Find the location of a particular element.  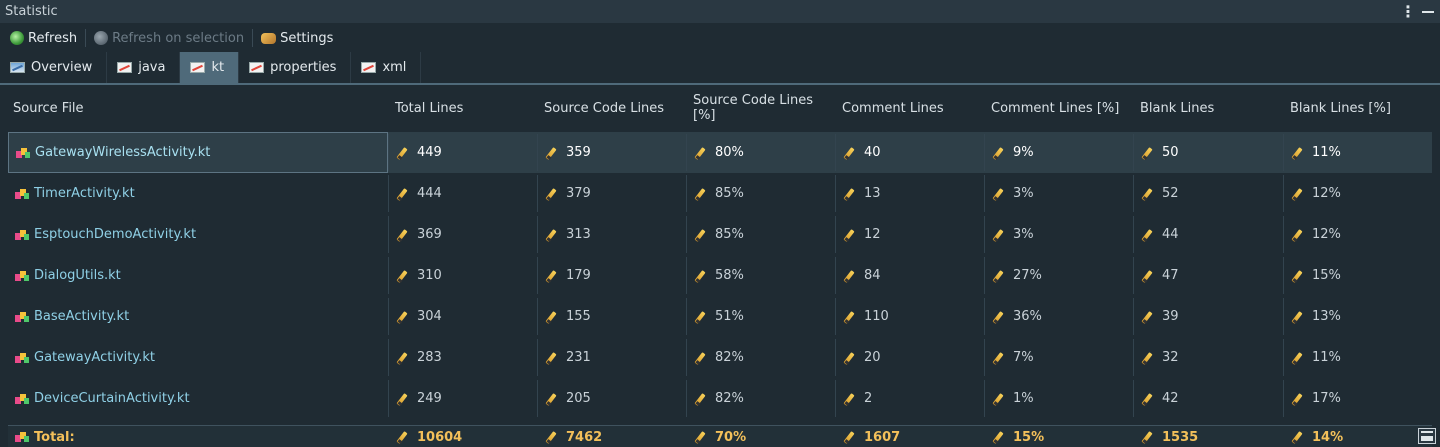

minimize-icon is located at coordinates (1428, 12).